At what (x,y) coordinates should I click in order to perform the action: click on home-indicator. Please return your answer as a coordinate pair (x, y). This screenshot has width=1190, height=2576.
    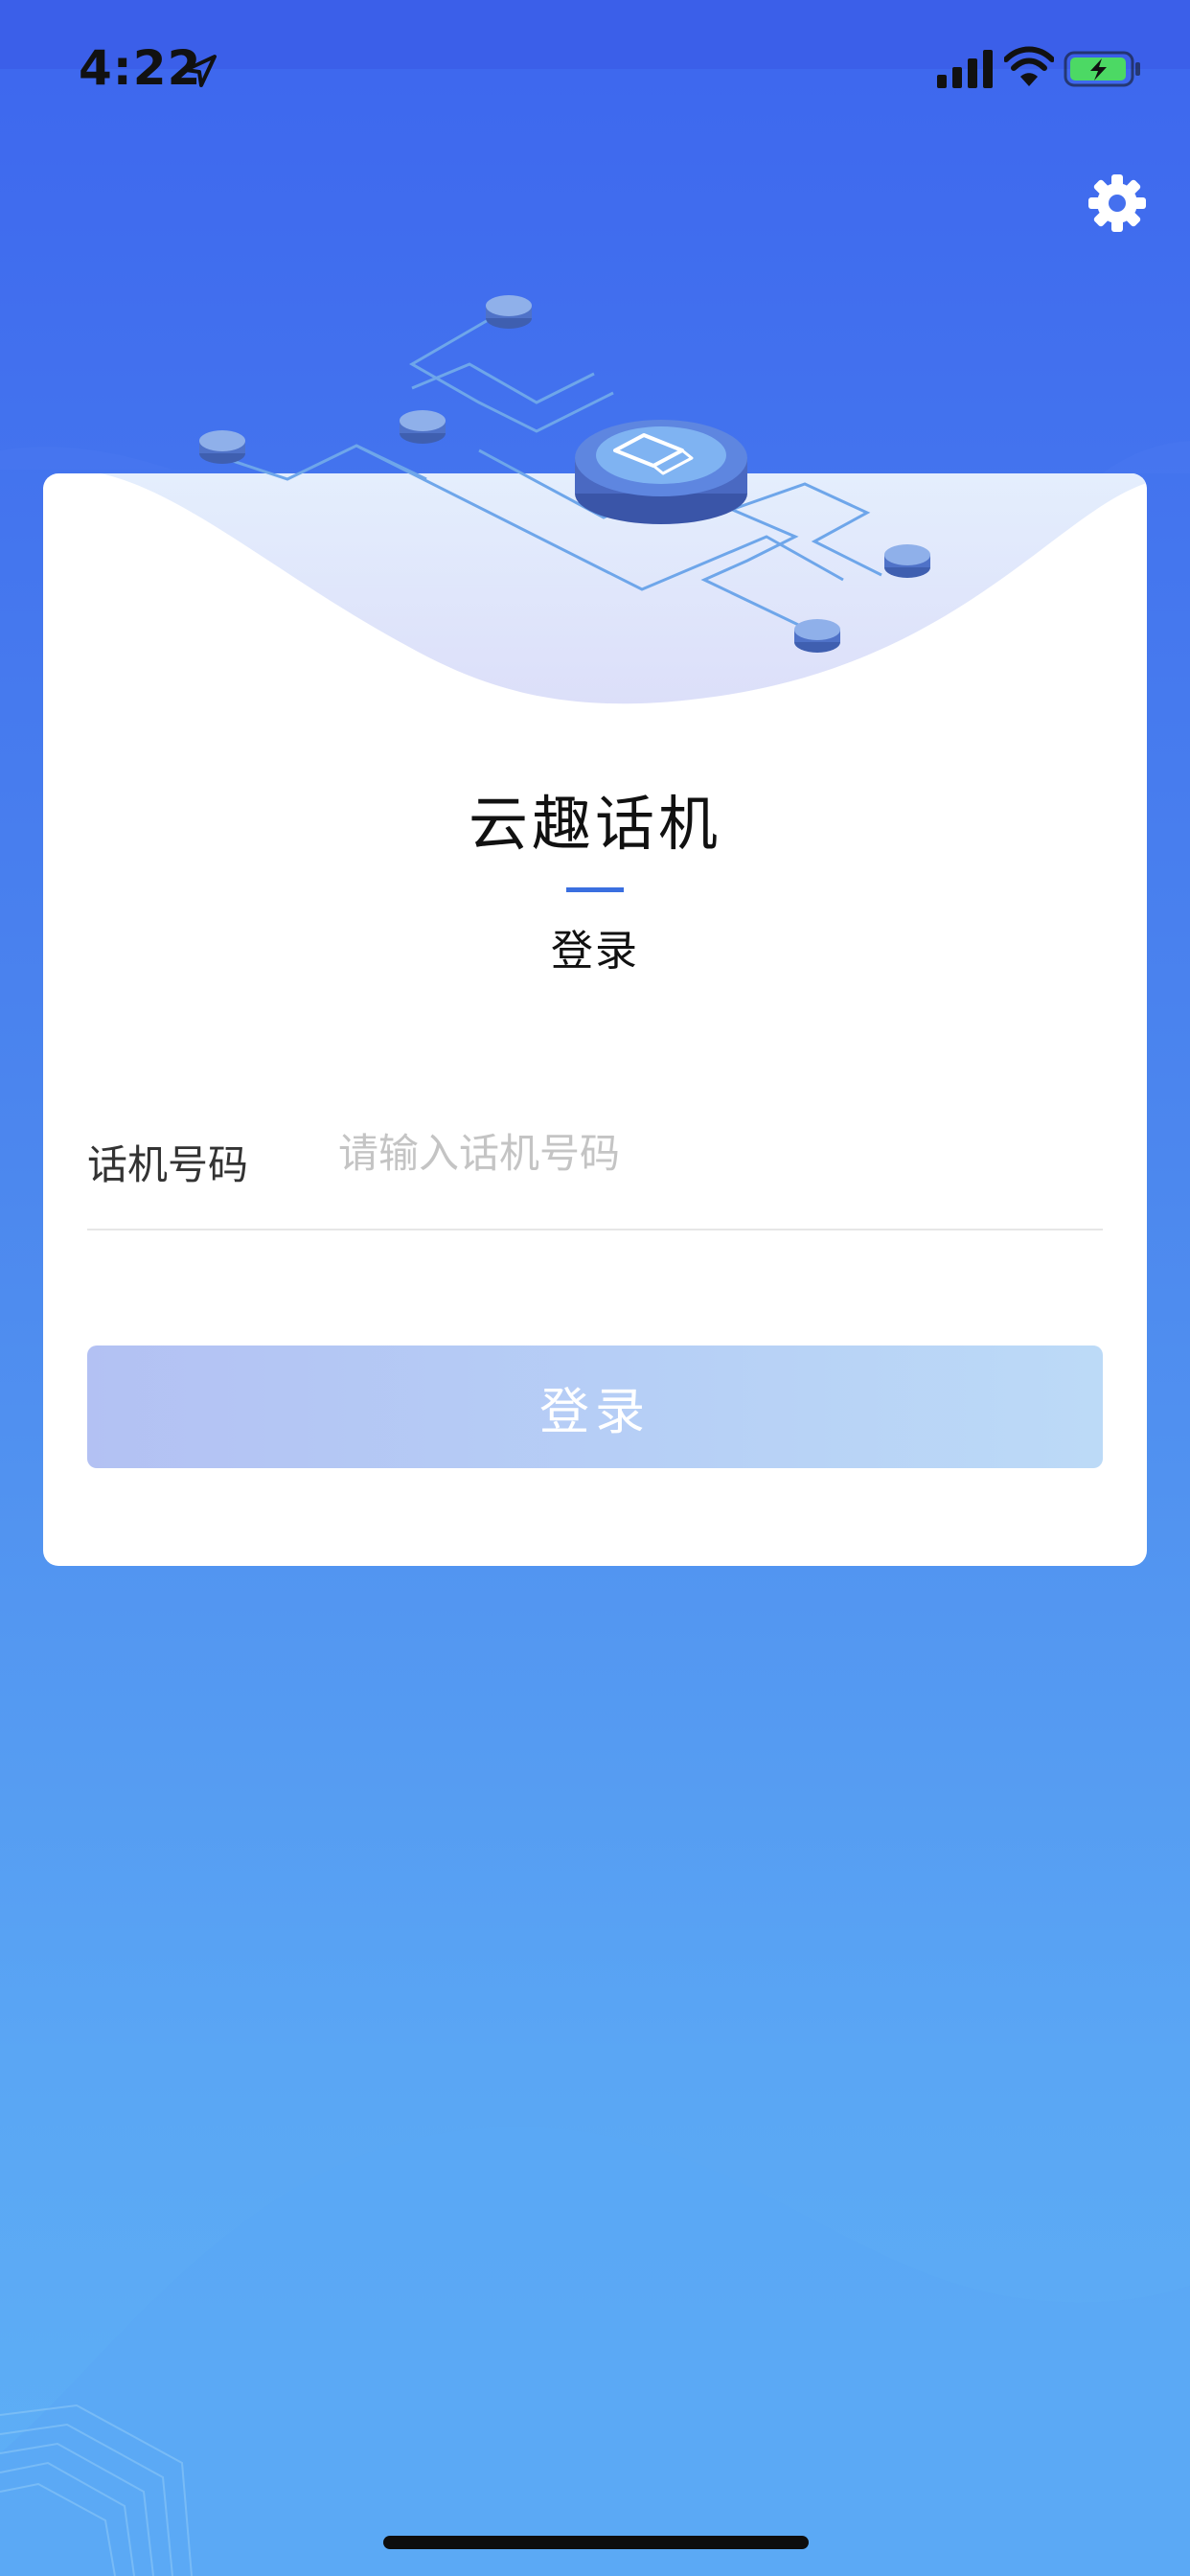
    Looking at the image, I should click on (596, 2542).